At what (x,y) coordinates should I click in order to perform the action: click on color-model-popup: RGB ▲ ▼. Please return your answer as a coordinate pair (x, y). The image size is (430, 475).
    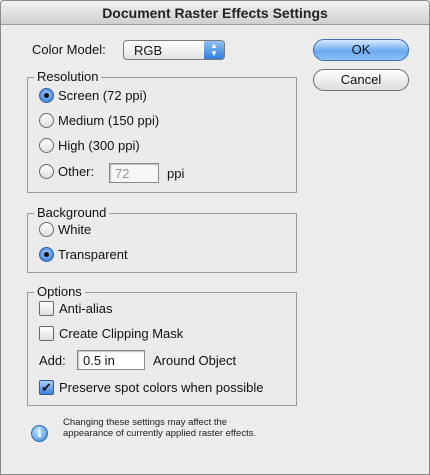
    Looking at the image, I should click on (174, 50).